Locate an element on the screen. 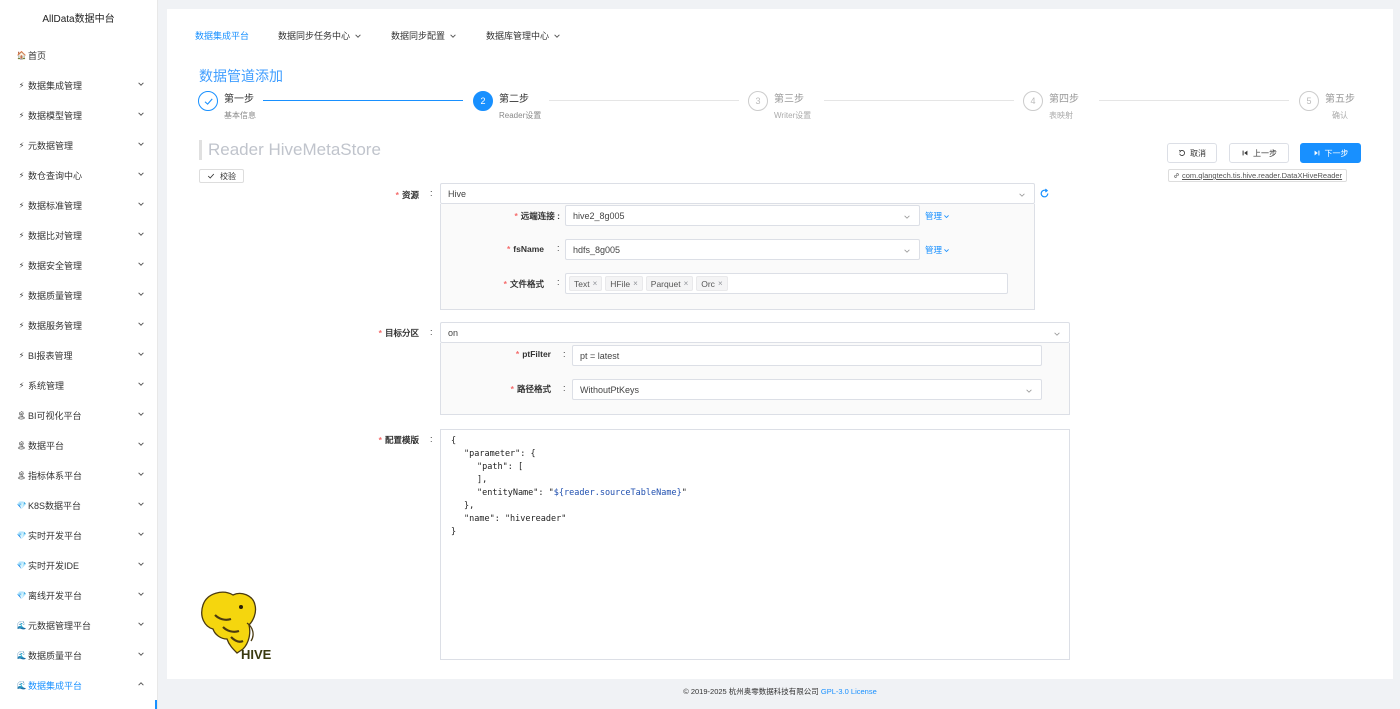 The height and width of the screenshot is (709, 1400). step-desc: 确认 is located at coordinates (1340, 115).